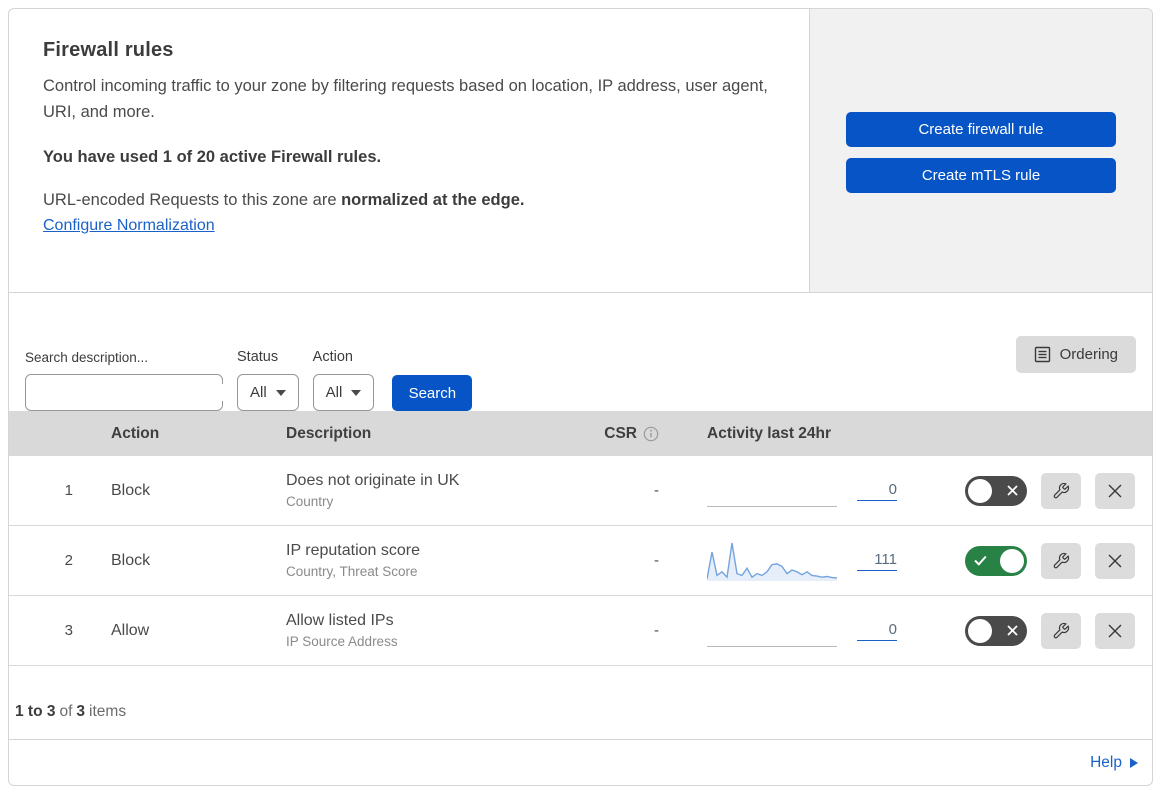 This screenshot has width=1161, height=791. Describe the element at coordinates (433, 200) in the screenshot. I see `normalization-bold: normalized at the edge.` at that location.